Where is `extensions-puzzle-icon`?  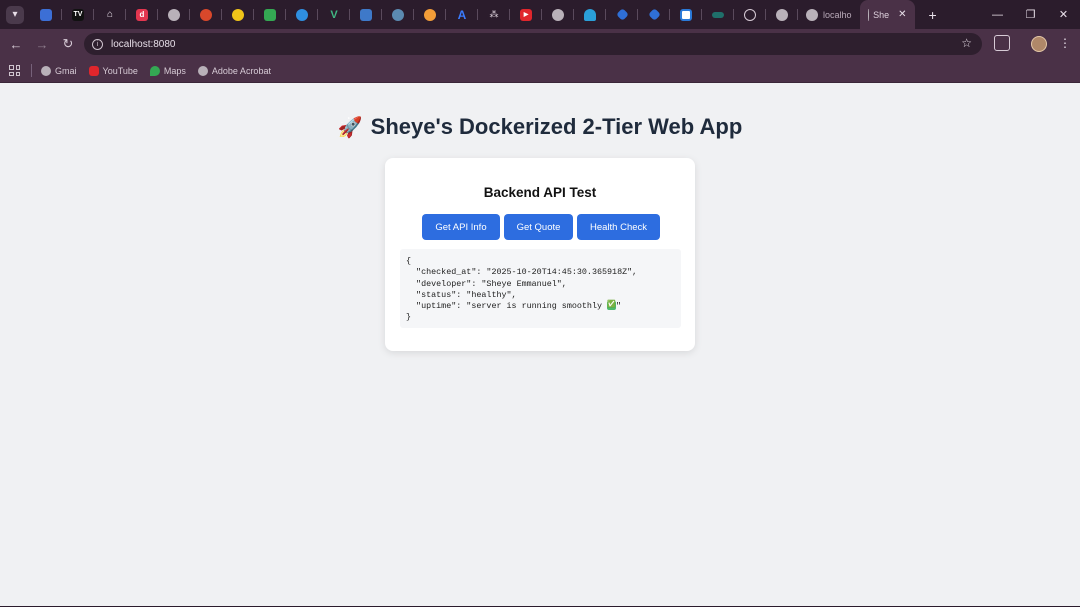 extensions-puzzle-icon is located at coordinates (1002, 43).